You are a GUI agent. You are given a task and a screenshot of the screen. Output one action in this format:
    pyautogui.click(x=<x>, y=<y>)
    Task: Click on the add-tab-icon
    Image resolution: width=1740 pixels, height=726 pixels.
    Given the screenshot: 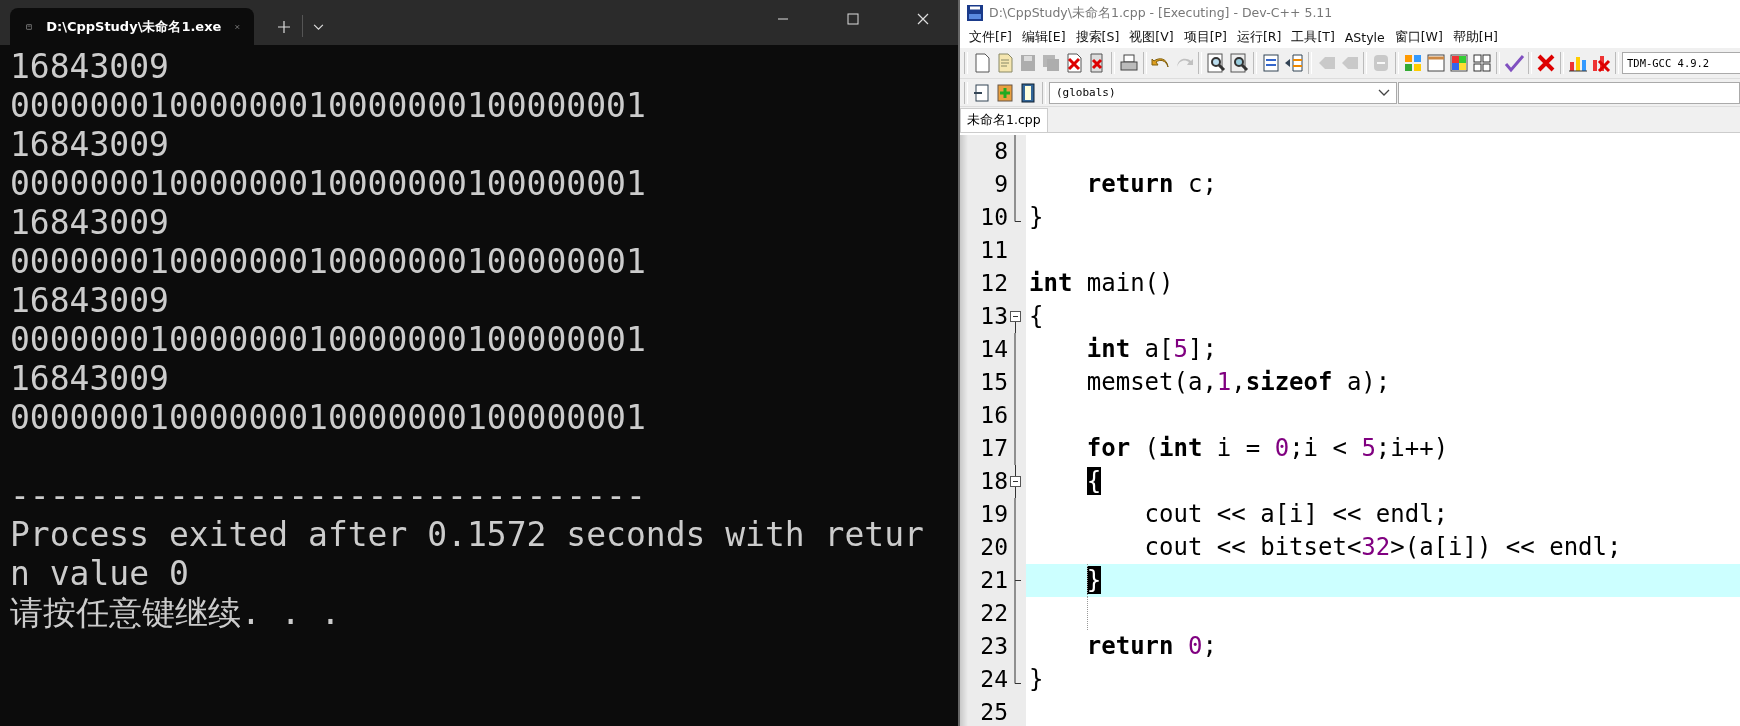 What is the action you would take?
    pyautogui.click(x=284, y=27)
    